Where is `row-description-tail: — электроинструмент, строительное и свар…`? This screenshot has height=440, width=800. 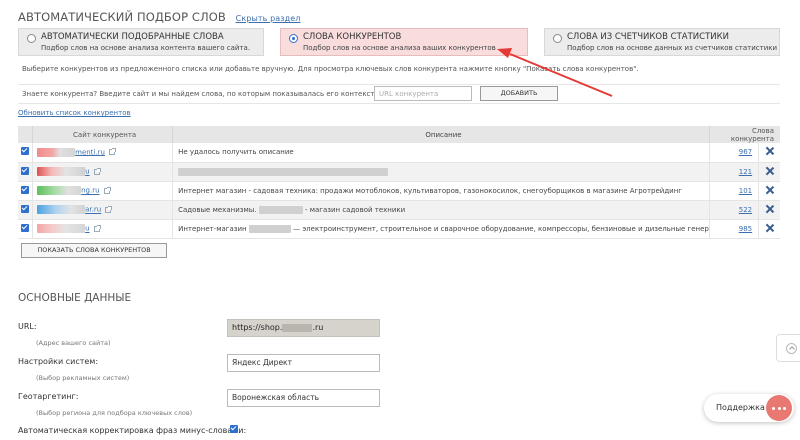 row-description-tail: — электроинструмент, строительное и свар… is located at coordinates (501, 228).